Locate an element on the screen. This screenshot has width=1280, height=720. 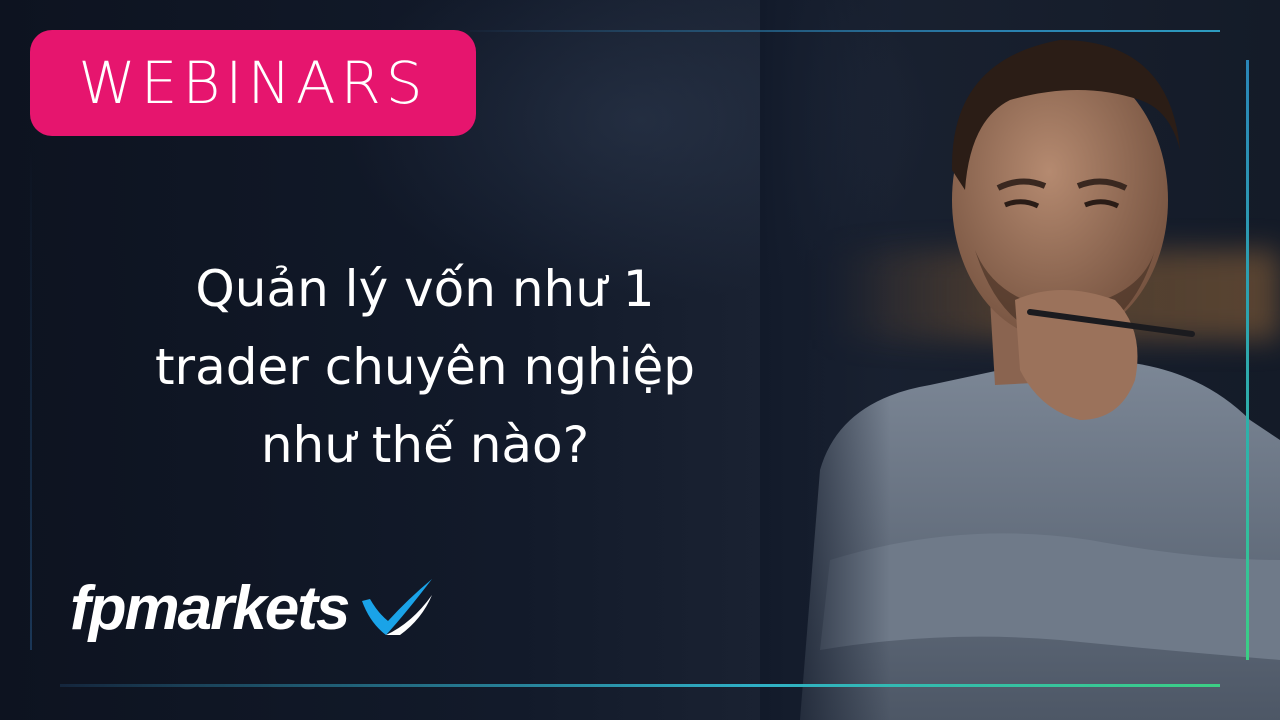
webinars-label: WEBINARS is located at coordinates (253, 83).